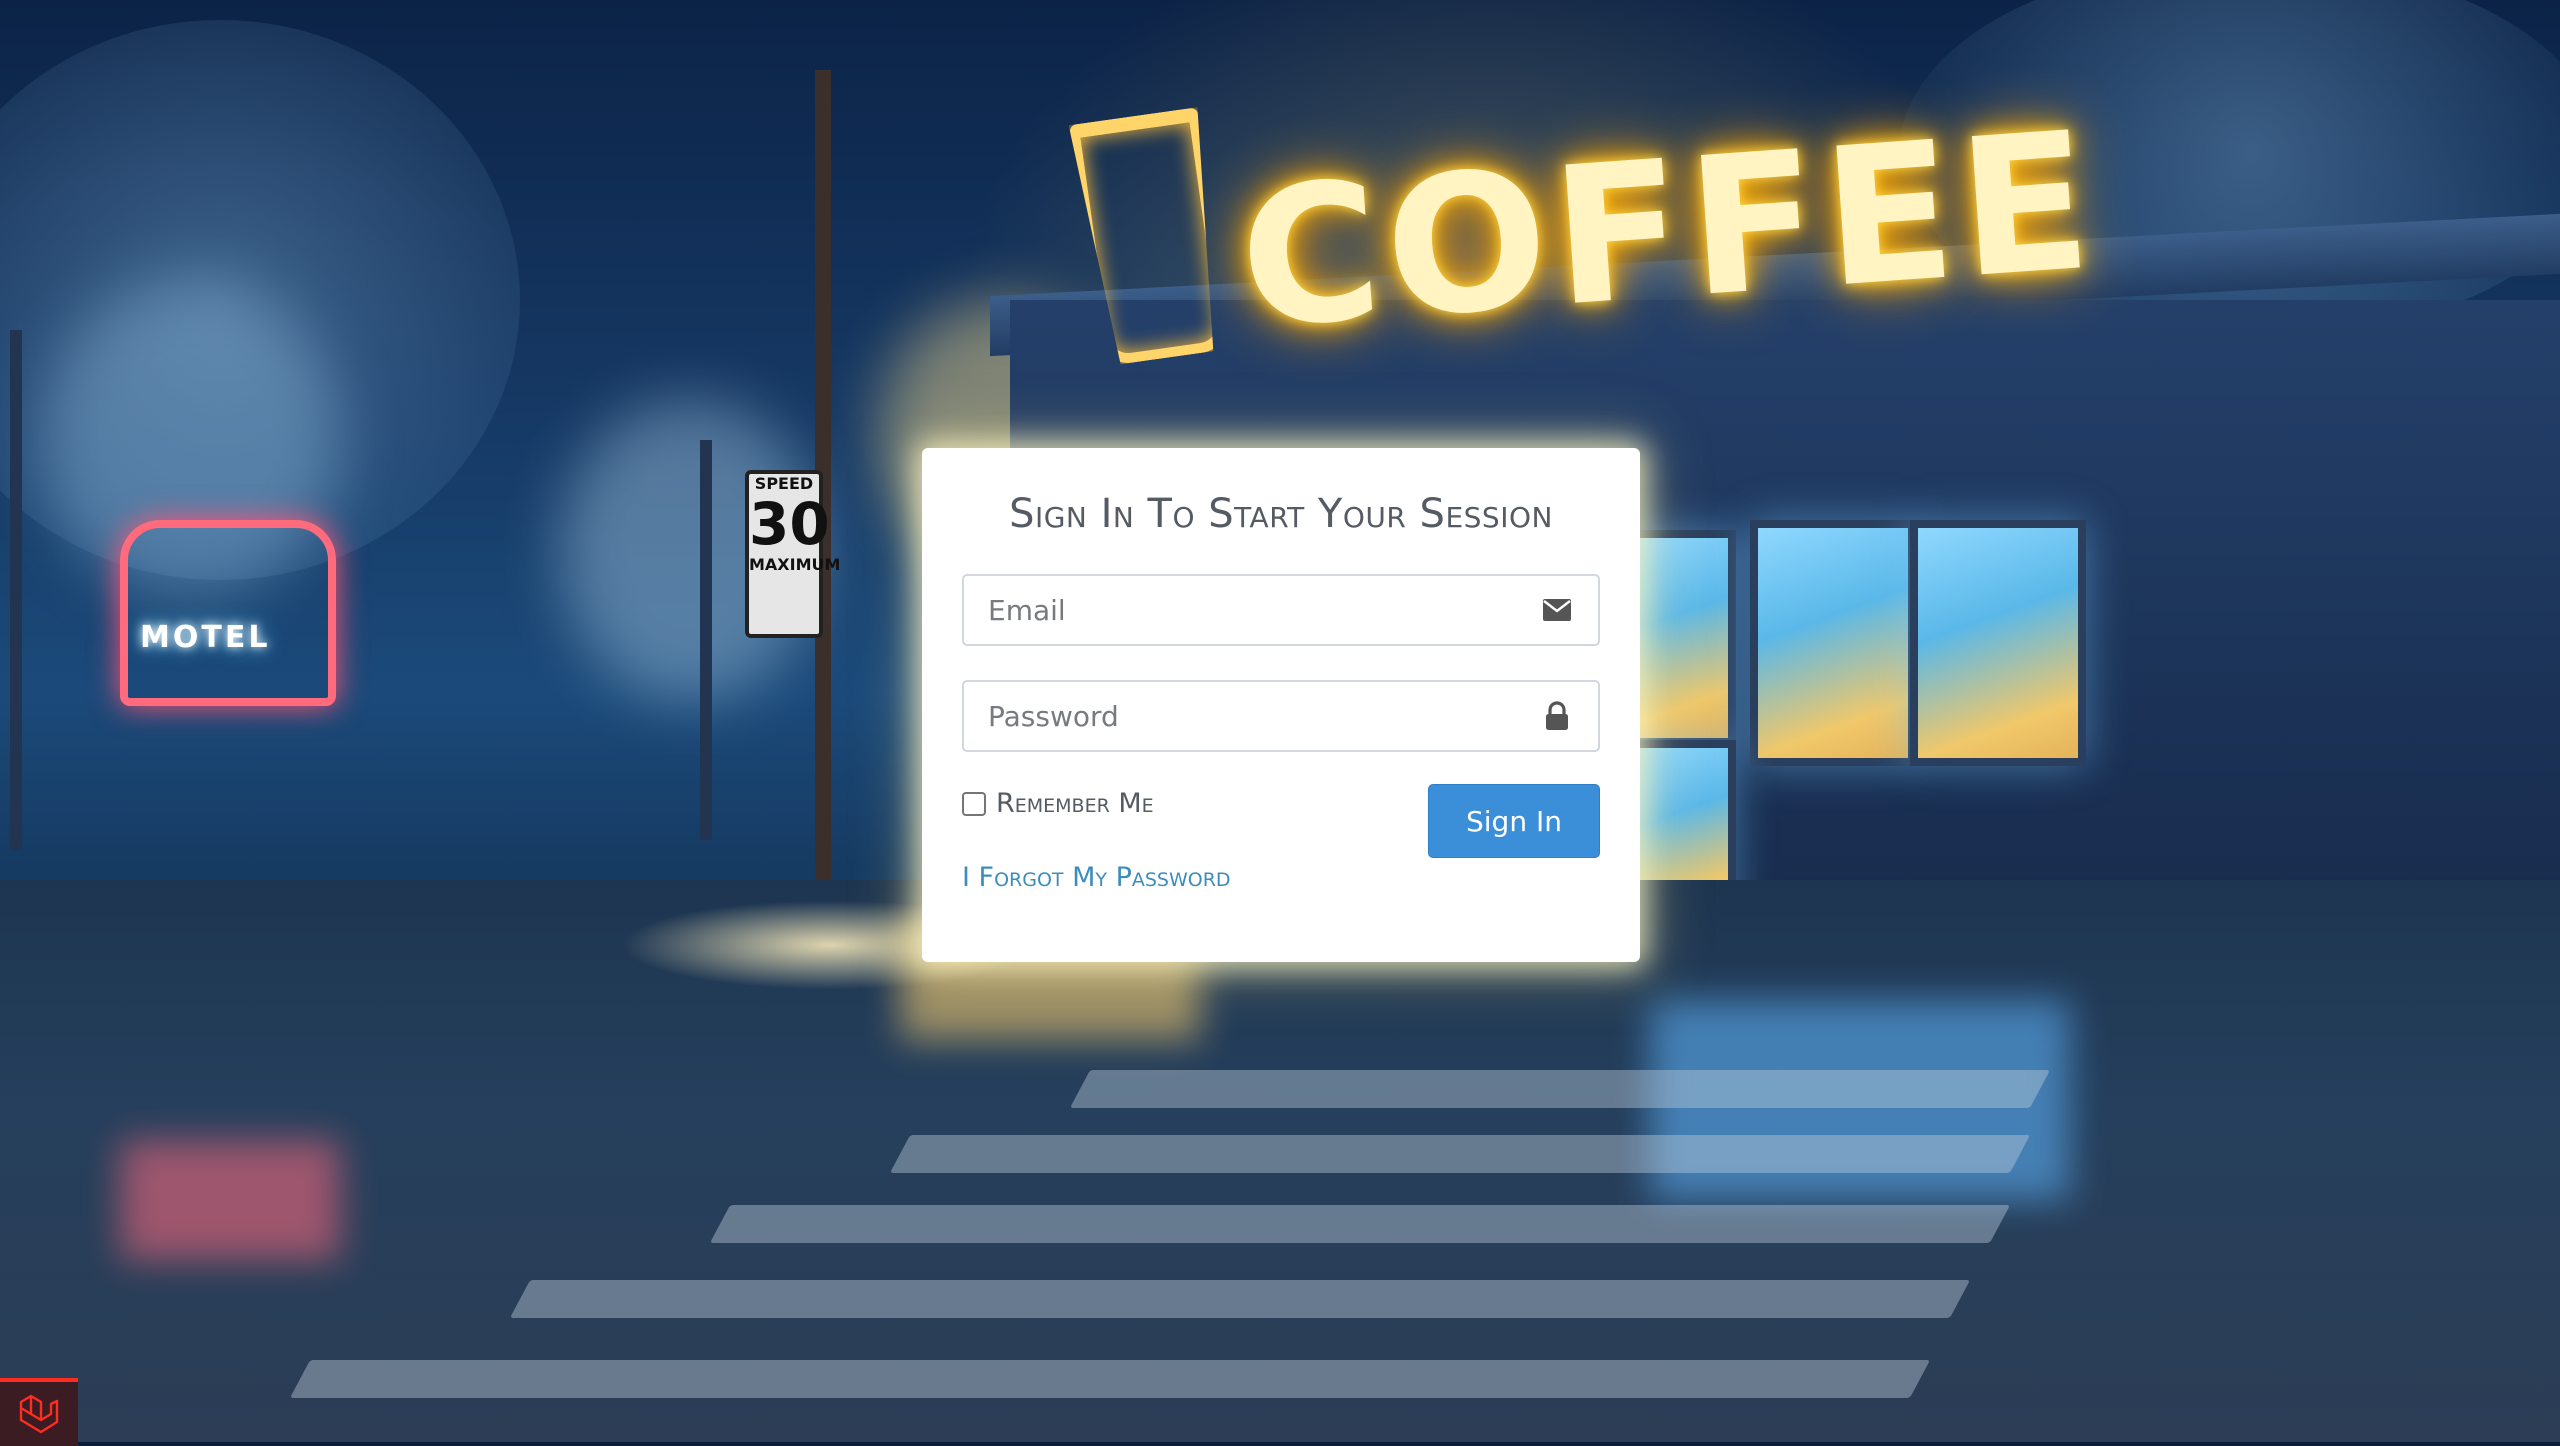 Image resolution: width=2560 pixels, height=1446 pixels. Describe the element at coordinates (1281, 854) in the screenshot. I see `login-actions-row: Remember Me Sign In I Forgot My Password` at that location.